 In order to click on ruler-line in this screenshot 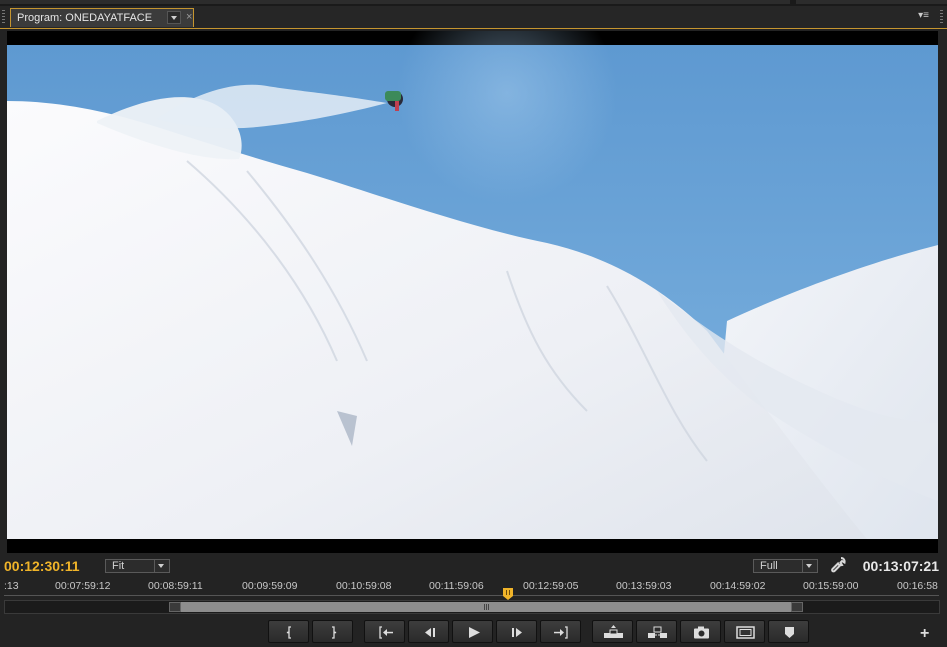, I will do `click(471, 595)`.